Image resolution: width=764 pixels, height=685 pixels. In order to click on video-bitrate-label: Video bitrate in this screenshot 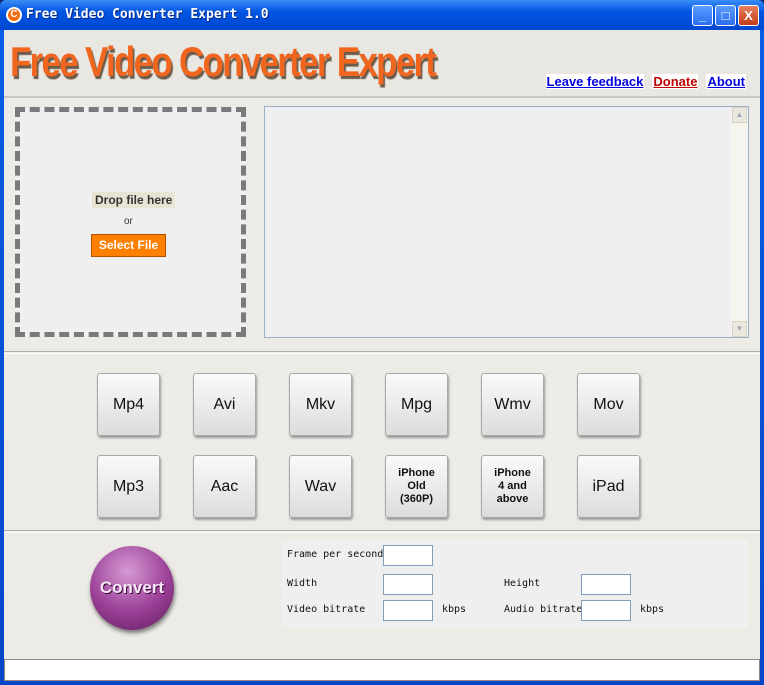, I will do `click(326, 609)`.